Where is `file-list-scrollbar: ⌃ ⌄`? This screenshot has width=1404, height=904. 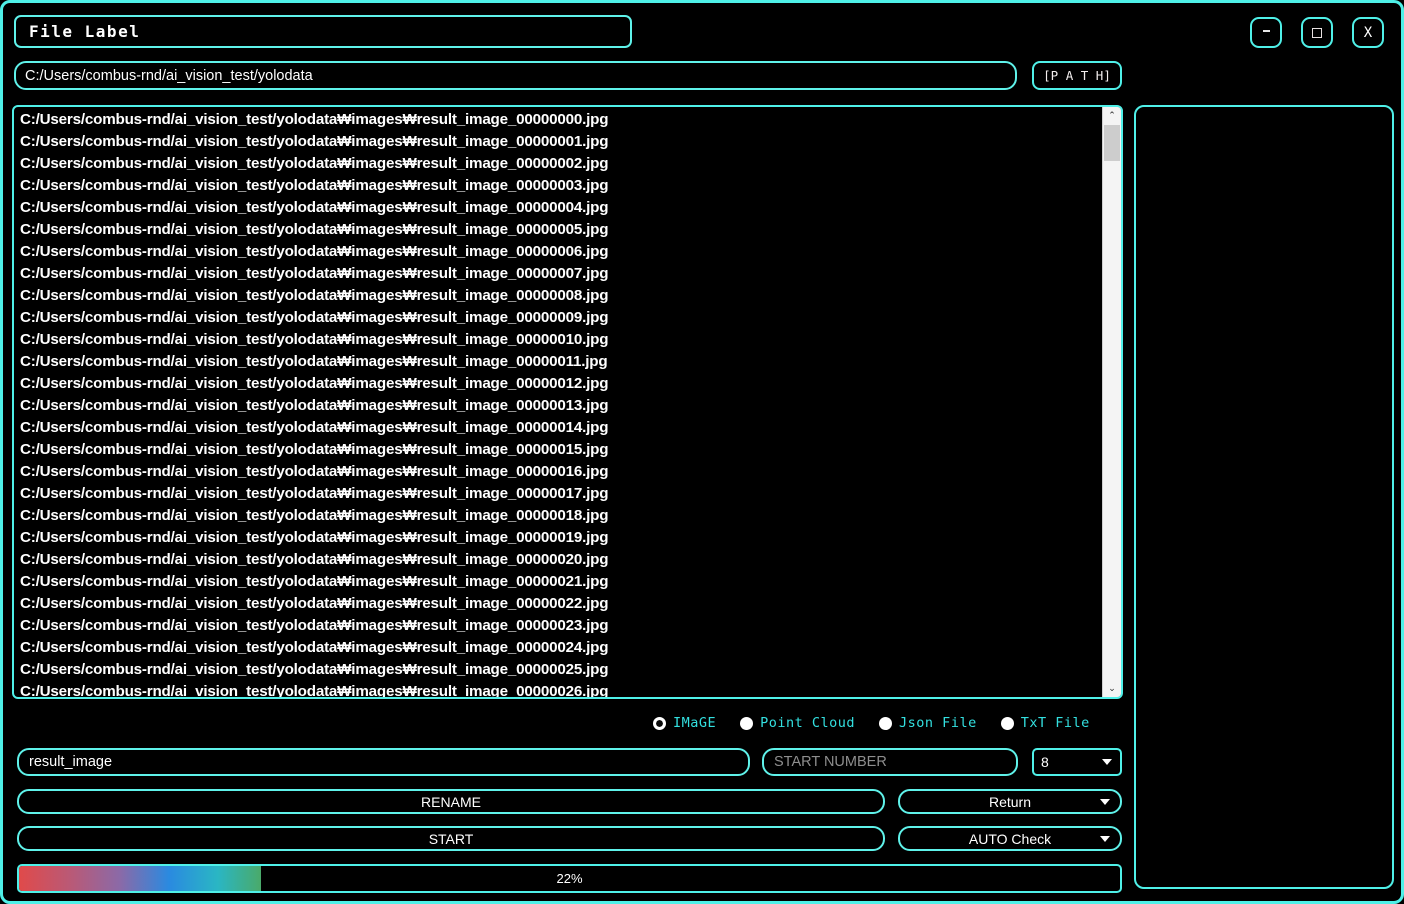
file-list-scrollbar: ⌃ ⌄ is located at coordinates (1111, 402).